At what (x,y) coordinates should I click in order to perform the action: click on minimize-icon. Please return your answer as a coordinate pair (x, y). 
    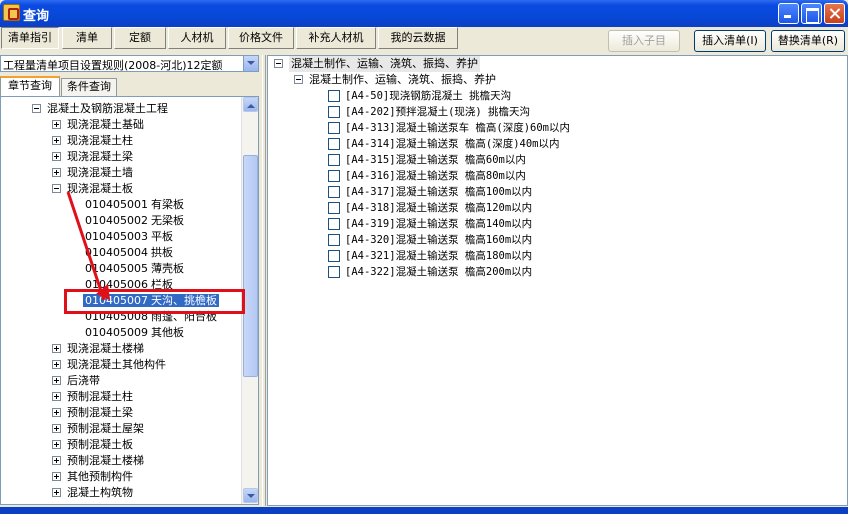
    Looking at the image, I should click on (788, 13).